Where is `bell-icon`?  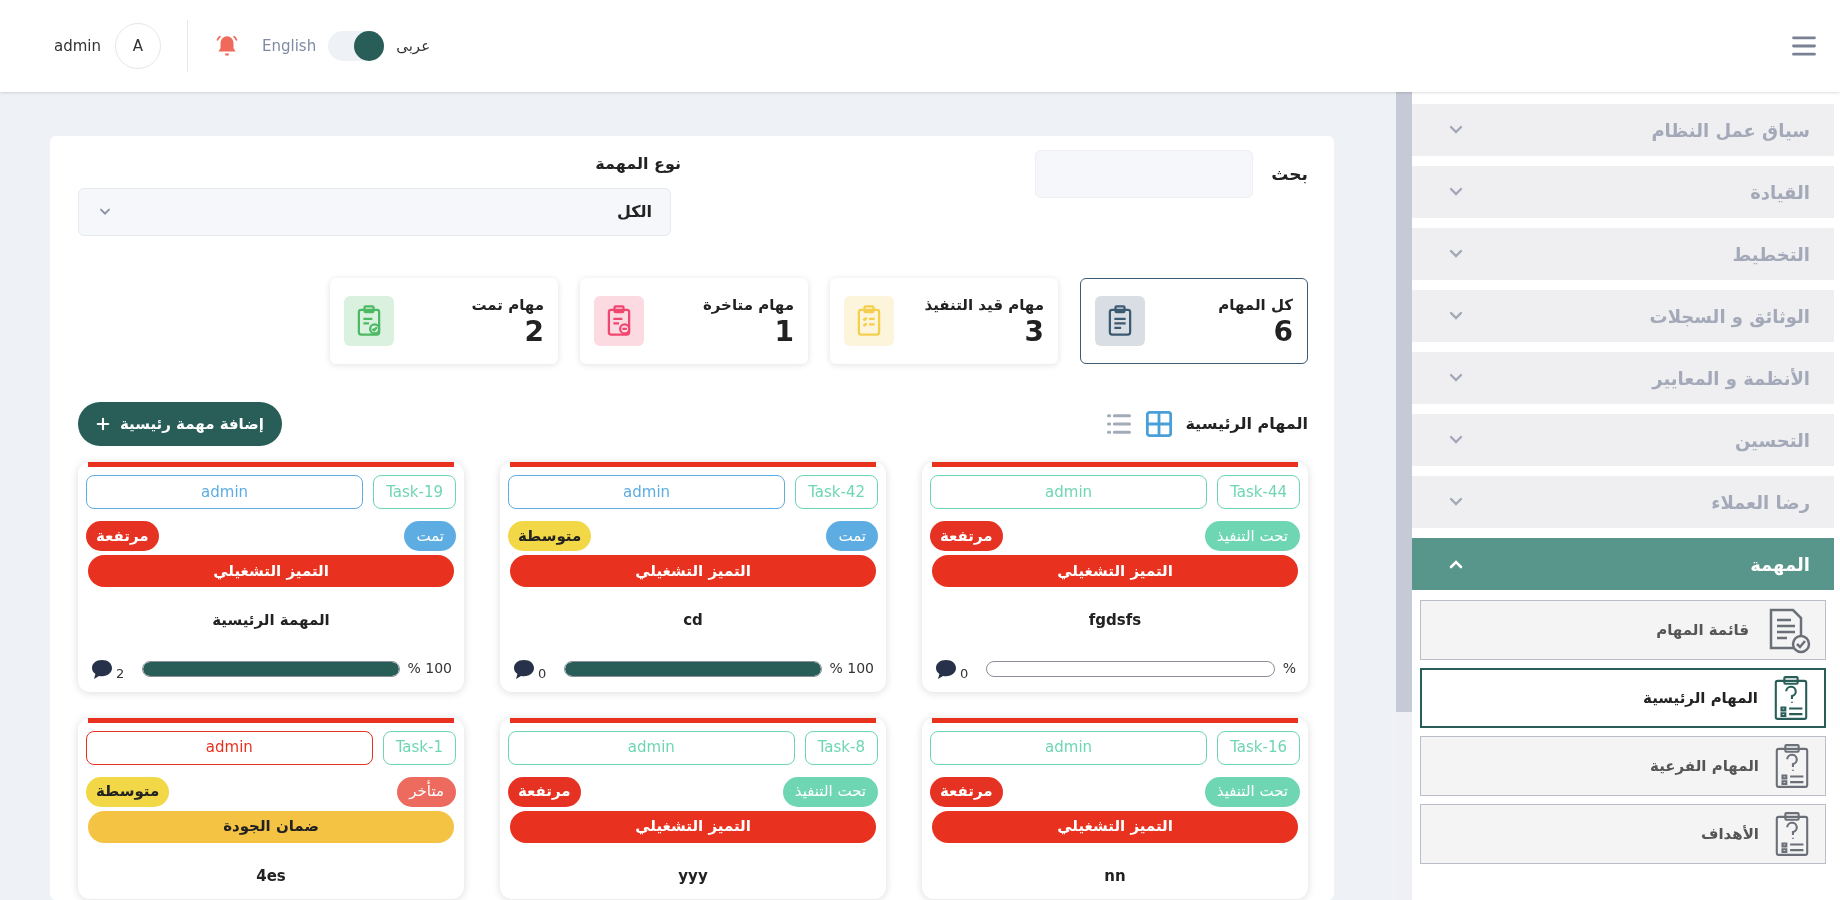 bell-icon is located at coordinates (227, 46).